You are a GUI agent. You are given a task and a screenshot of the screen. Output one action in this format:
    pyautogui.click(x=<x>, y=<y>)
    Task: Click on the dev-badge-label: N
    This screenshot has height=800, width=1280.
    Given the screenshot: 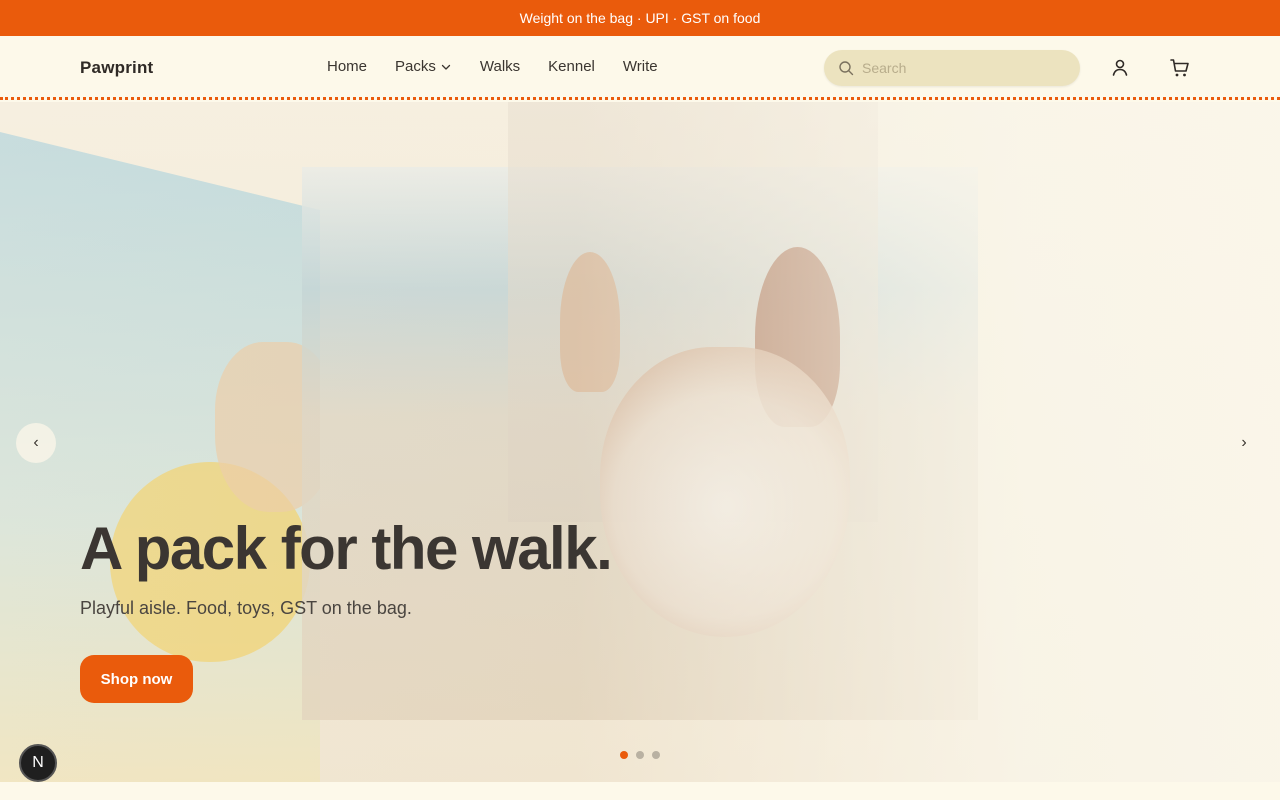 What is the action you would take?
    pyautogui.click(x=38, y=762)
    